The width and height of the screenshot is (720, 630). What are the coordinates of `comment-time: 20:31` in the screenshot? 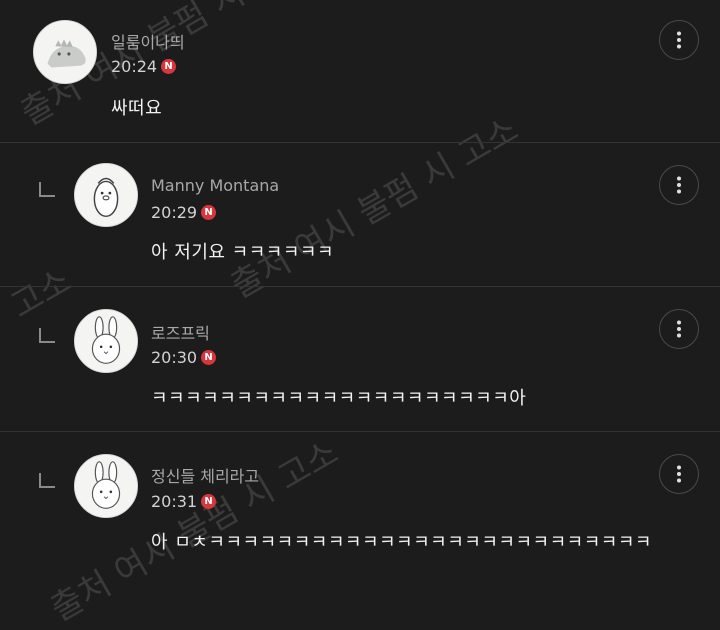 It's located at (174, 501).